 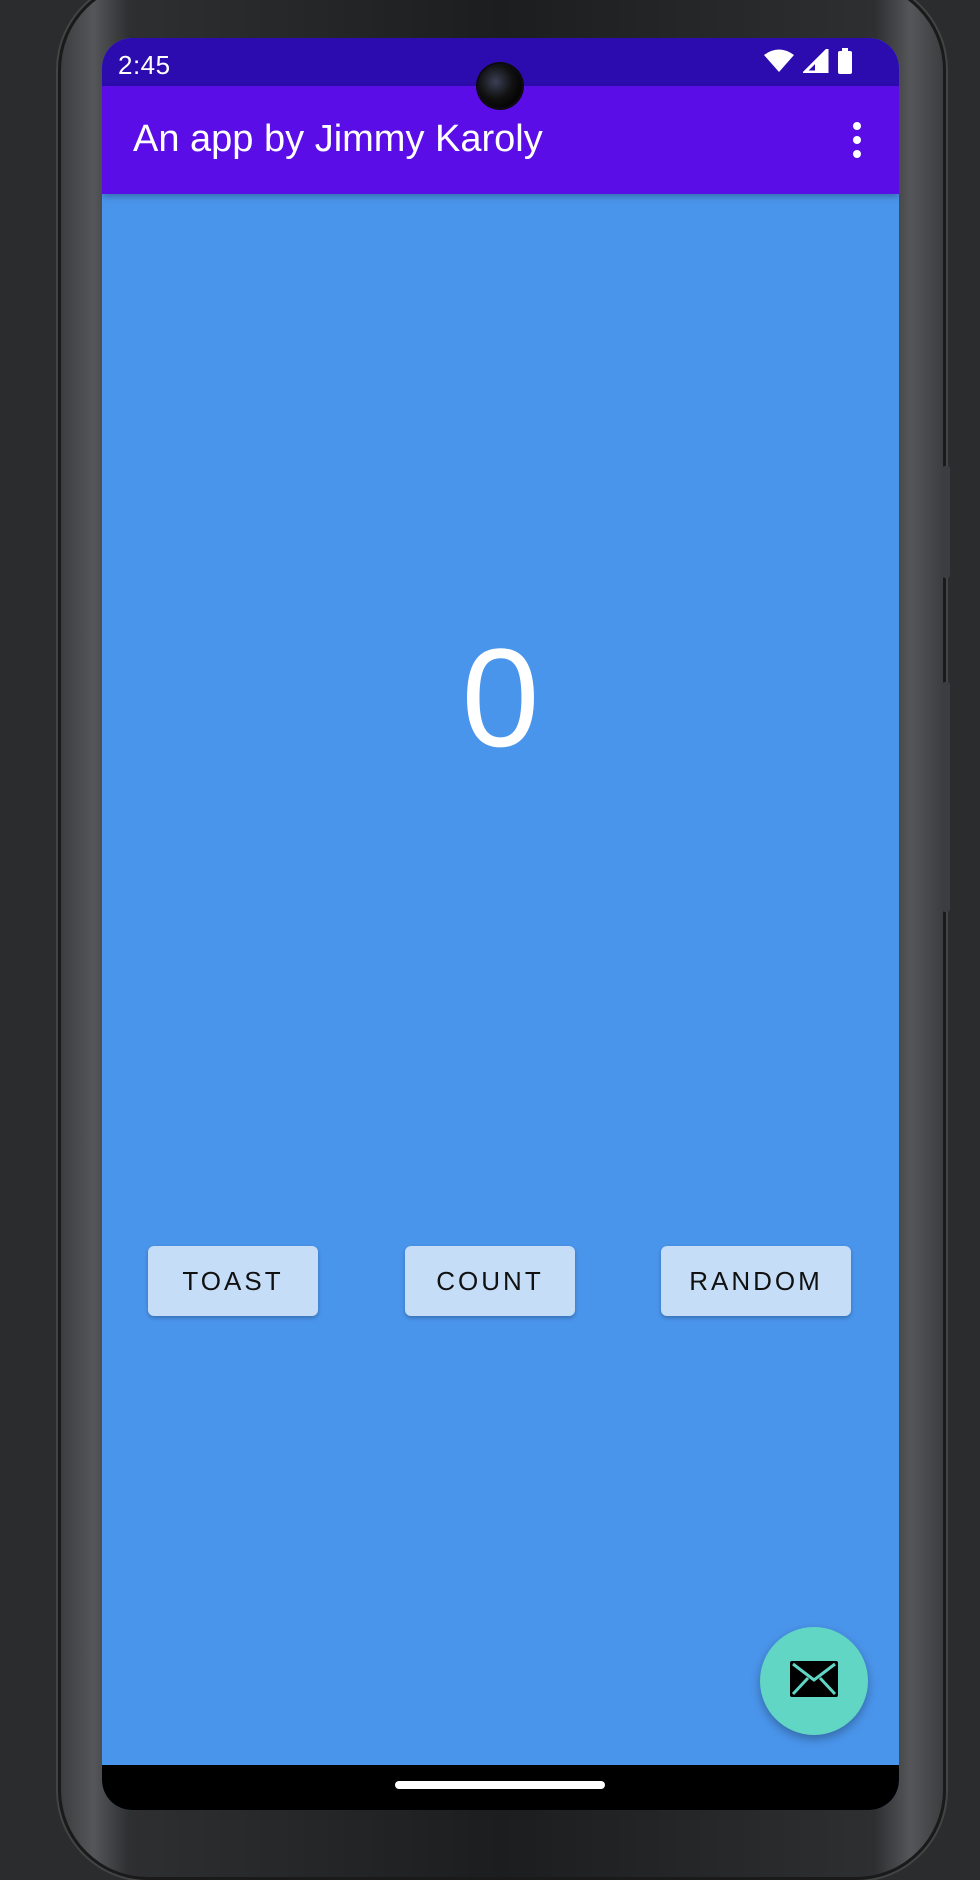 What do you see at coordinates (500, 86) in the screenshot?
I see `front-camera` at bounding box center [500, 86].